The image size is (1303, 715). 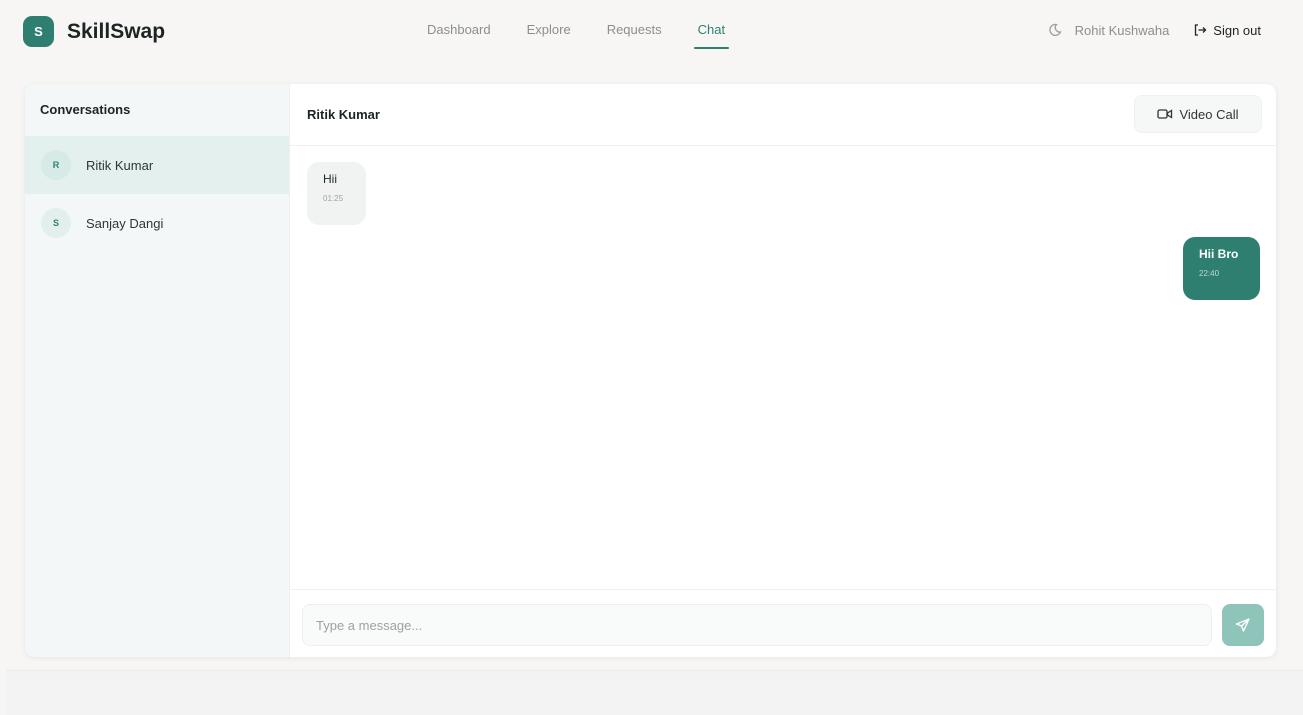 I want to click on conversation-name: Sanjay Dangi, so click(x=125, y=223).